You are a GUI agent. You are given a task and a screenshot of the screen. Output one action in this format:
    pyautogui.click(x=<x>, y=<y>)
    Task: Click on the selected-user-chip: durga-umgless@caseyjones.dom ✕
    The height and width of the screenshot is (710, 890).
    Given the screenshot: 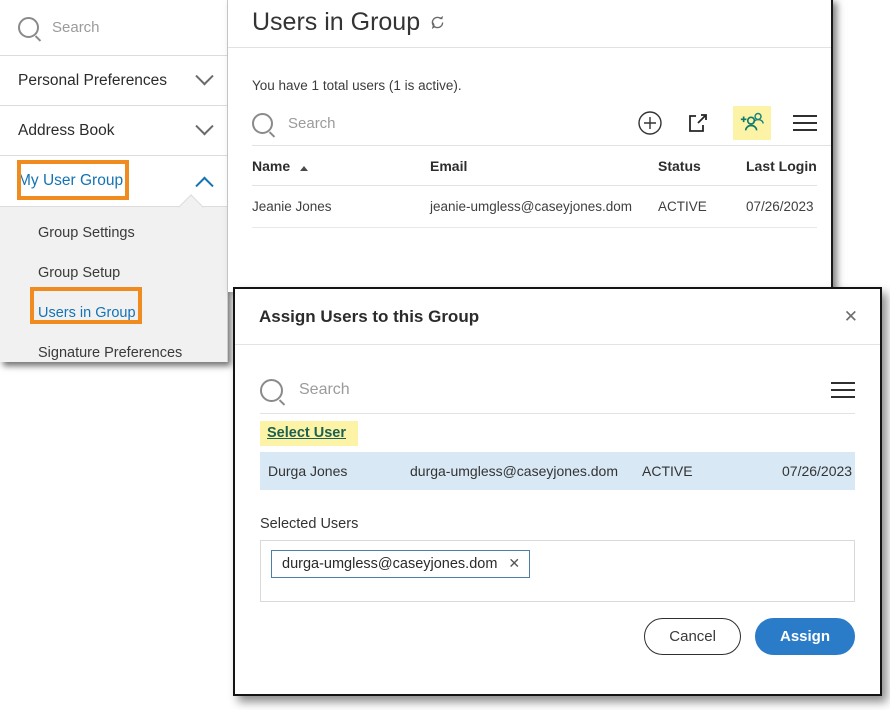 What is the action you would take?
    pyautogui.click(x=401, y=564)
    